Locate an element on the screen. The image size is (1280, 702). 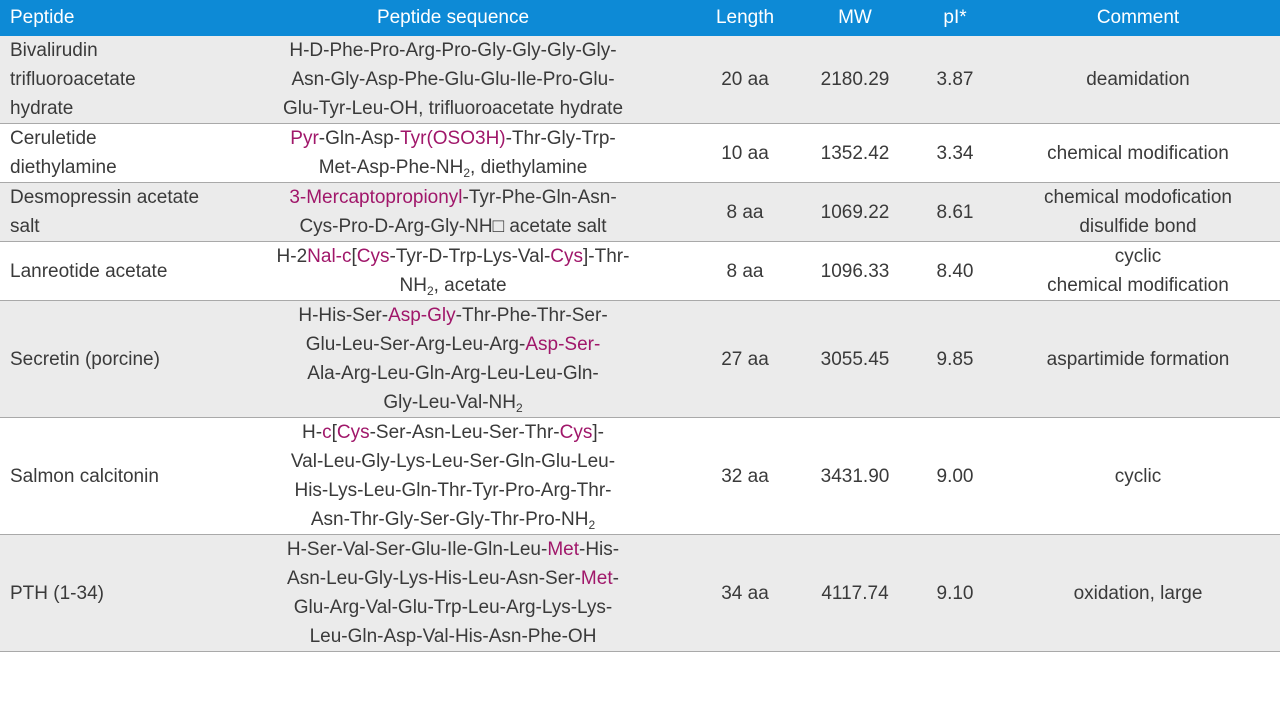
sequence-text: NH is located at coordinates (413, 285).